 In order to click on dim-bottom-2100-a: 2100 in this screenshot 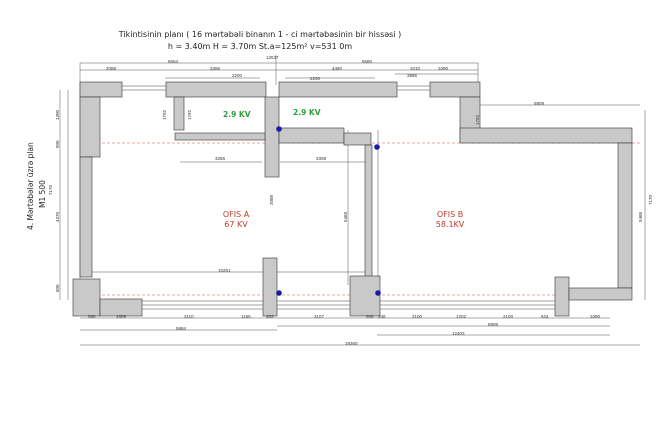, I will do `click(417, 316)`.